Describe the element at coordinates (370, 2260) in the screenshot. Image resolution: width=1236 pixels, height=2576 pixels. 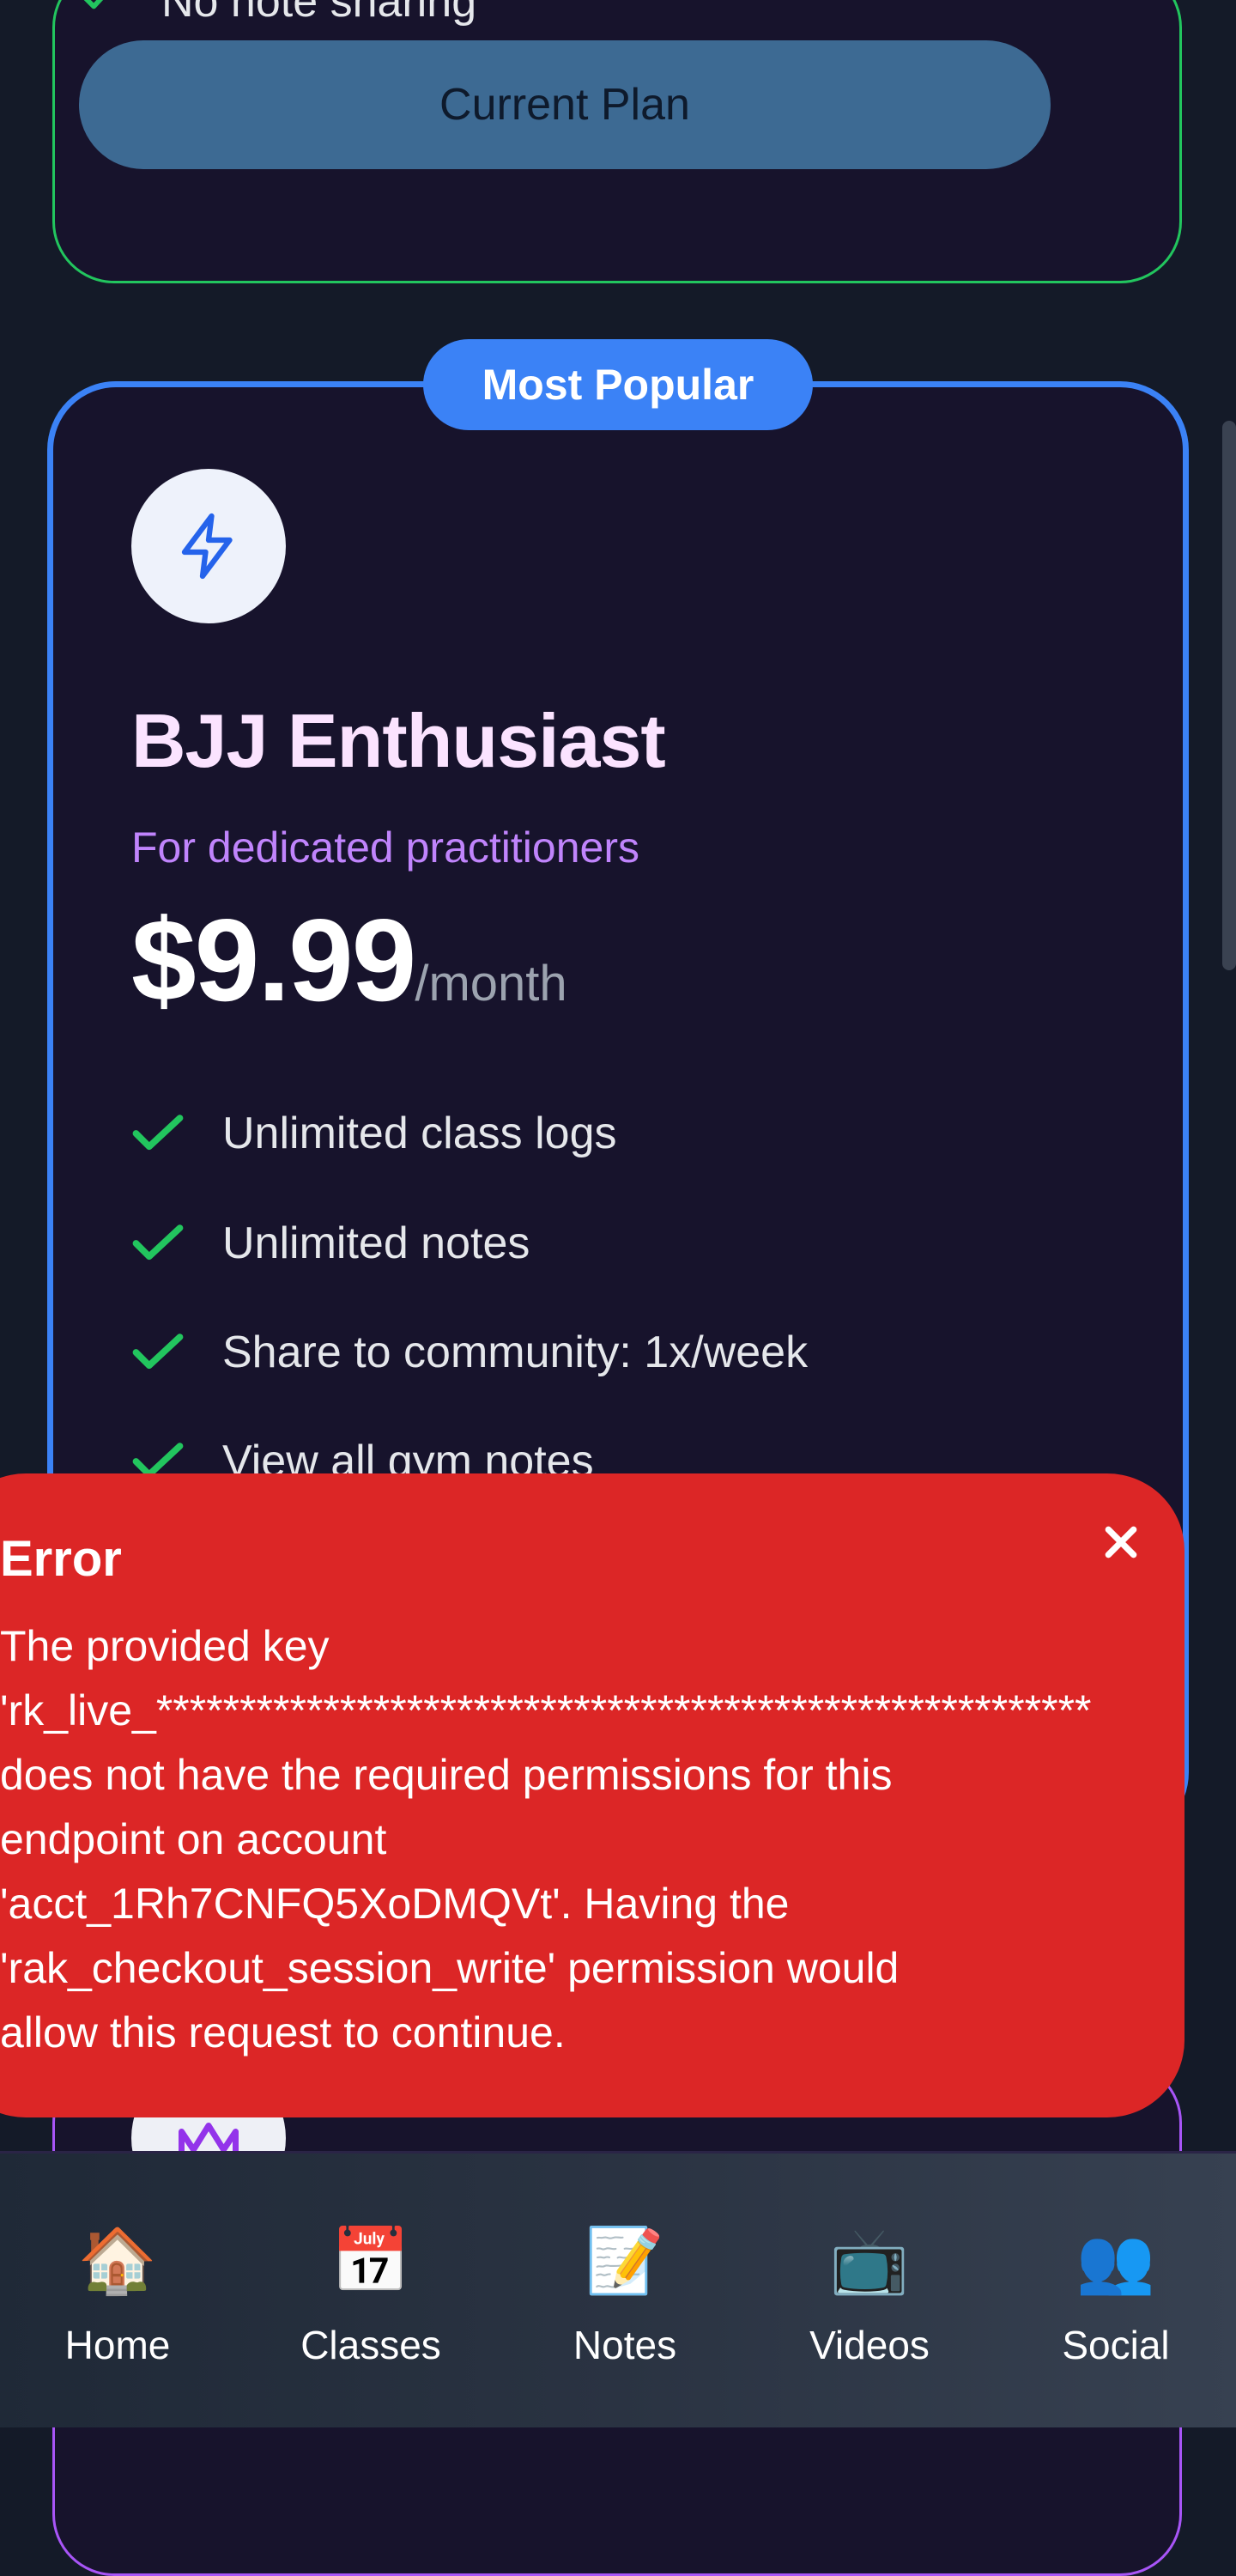
I see `calendar-icon: 📅` at that location.